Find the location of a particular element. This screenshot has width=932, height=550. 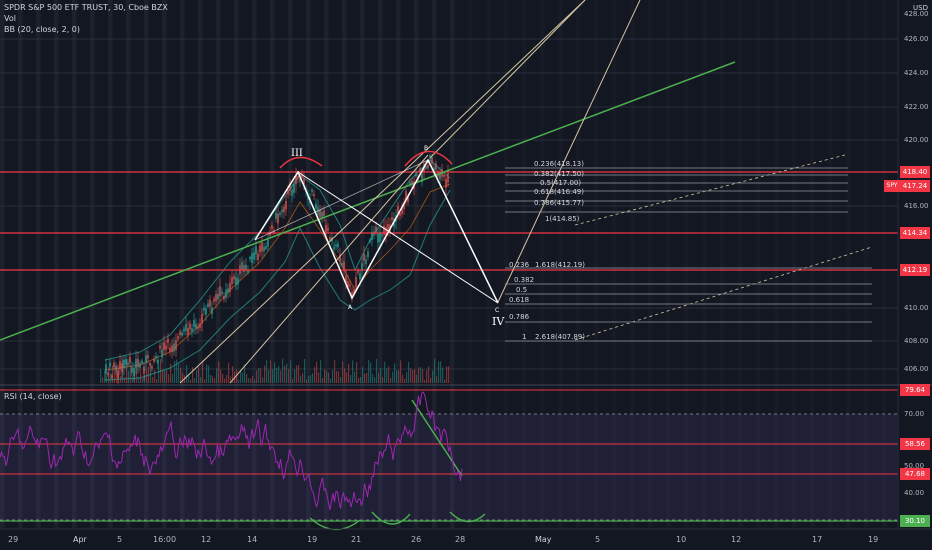

price-badge-412-19: 412.19 is located at coordinates (915, 270).